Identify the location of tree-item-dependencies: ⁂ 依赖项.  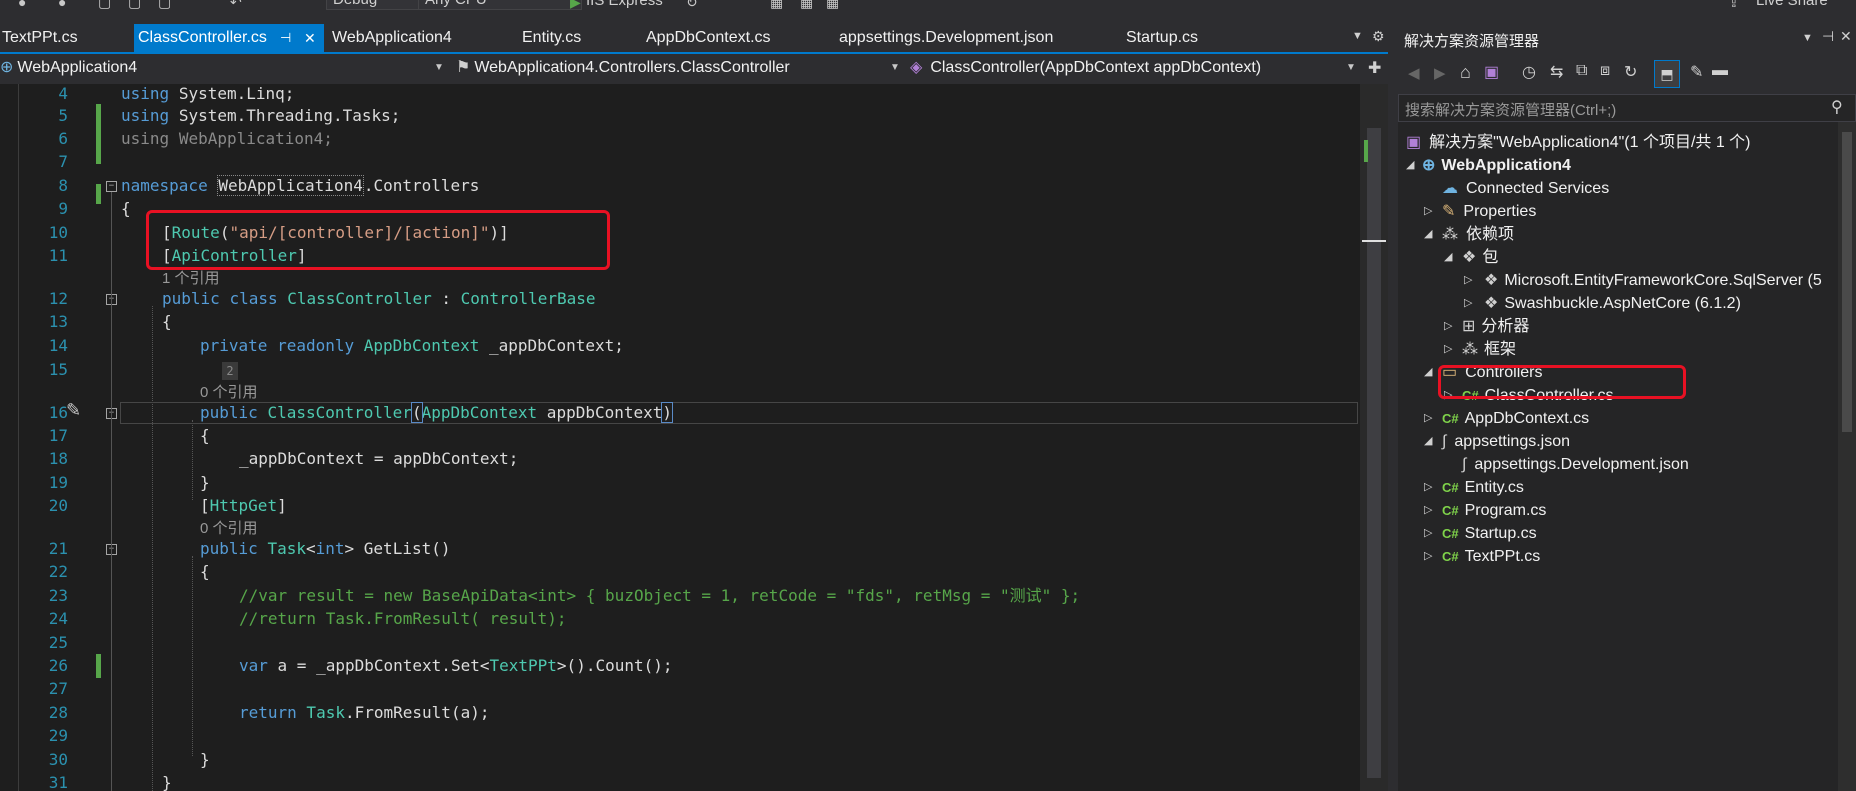
(1478, 234).